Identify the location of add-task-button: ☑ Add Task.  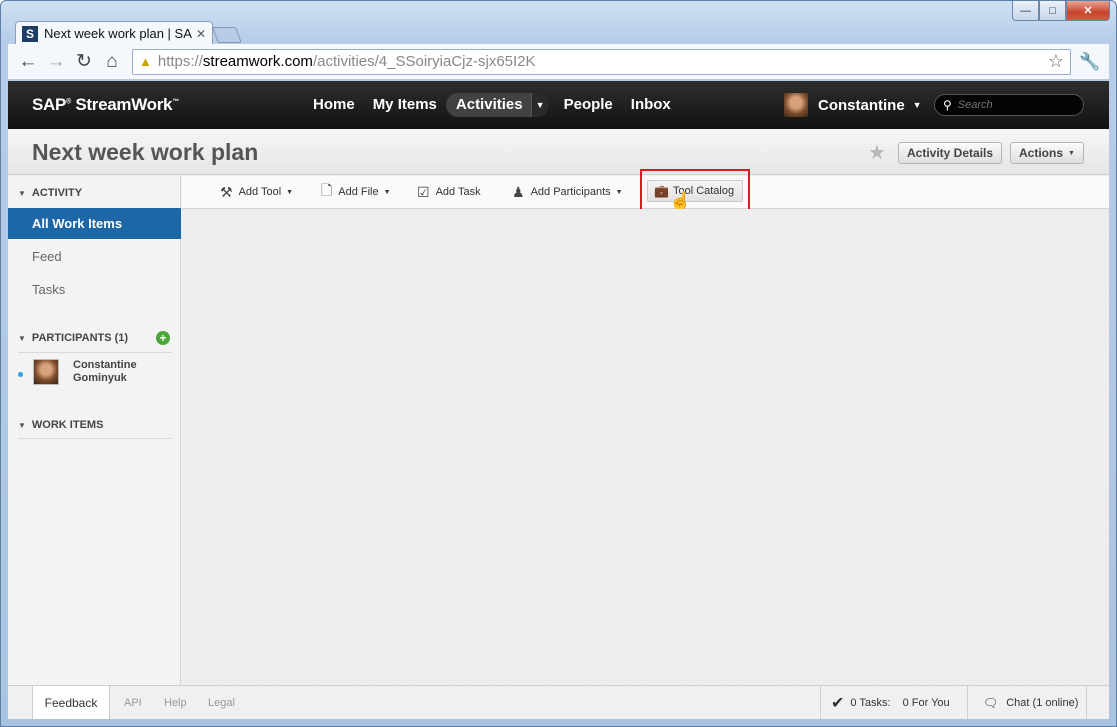
(449, 192).